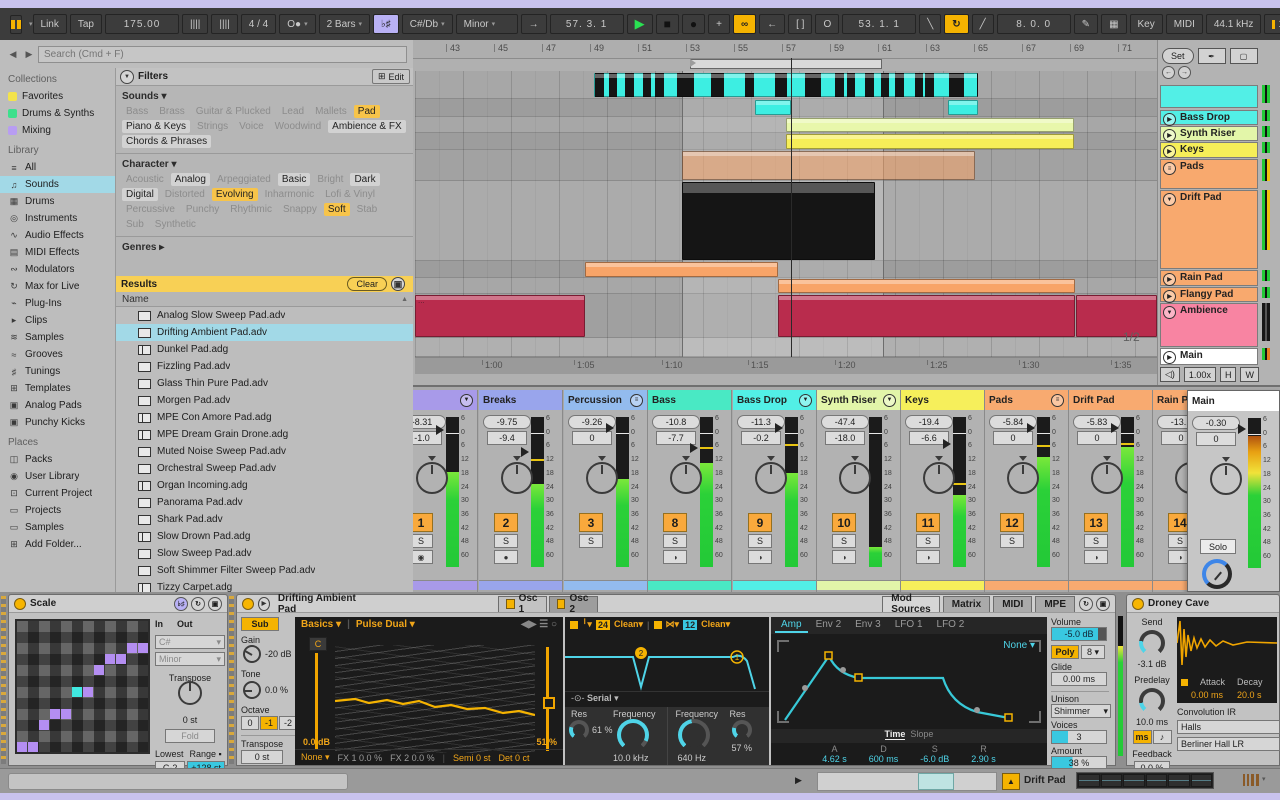 This screenshot has height=800, width=1280. Describe the element at coordinates (657, 624) in the screenshot. I see `filter2-enable-checkbox` at that location.